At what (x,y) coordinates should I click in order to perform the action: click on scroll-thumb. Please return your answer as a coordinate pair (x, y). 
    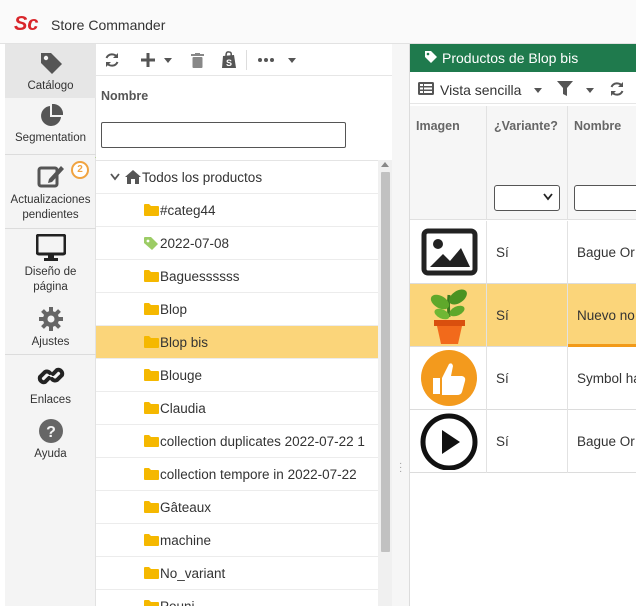
    Looking at the image, I should click on (385, 362).